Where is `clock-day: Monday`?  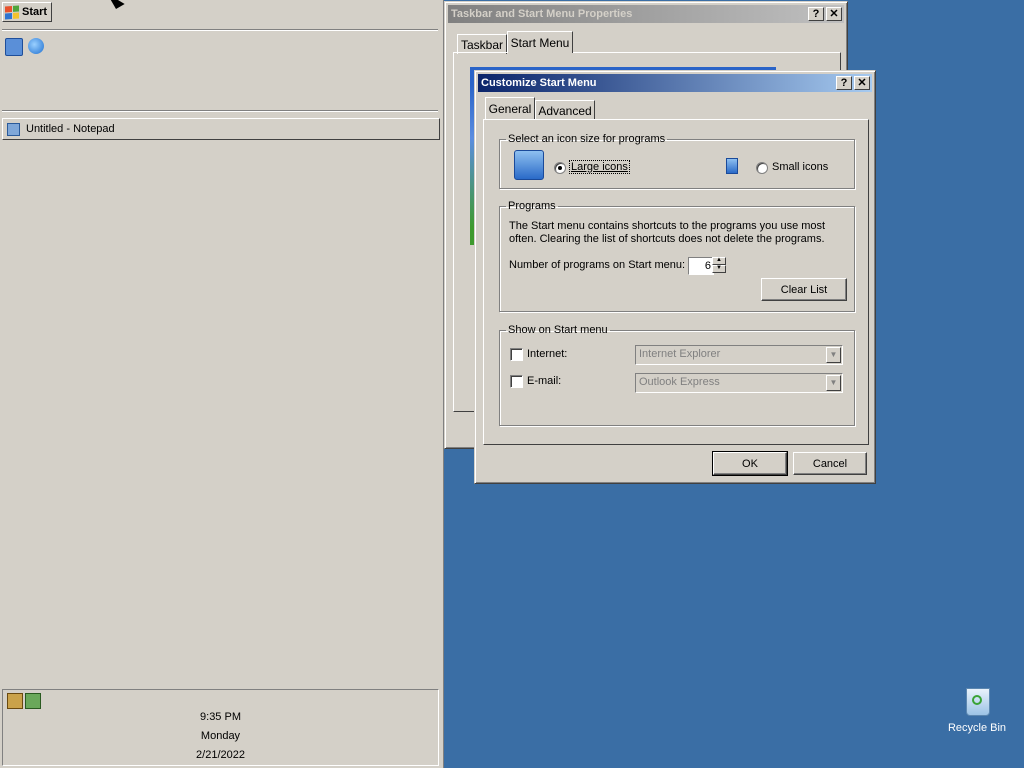 clock-day: Monday is located at coordinates (220, 736).